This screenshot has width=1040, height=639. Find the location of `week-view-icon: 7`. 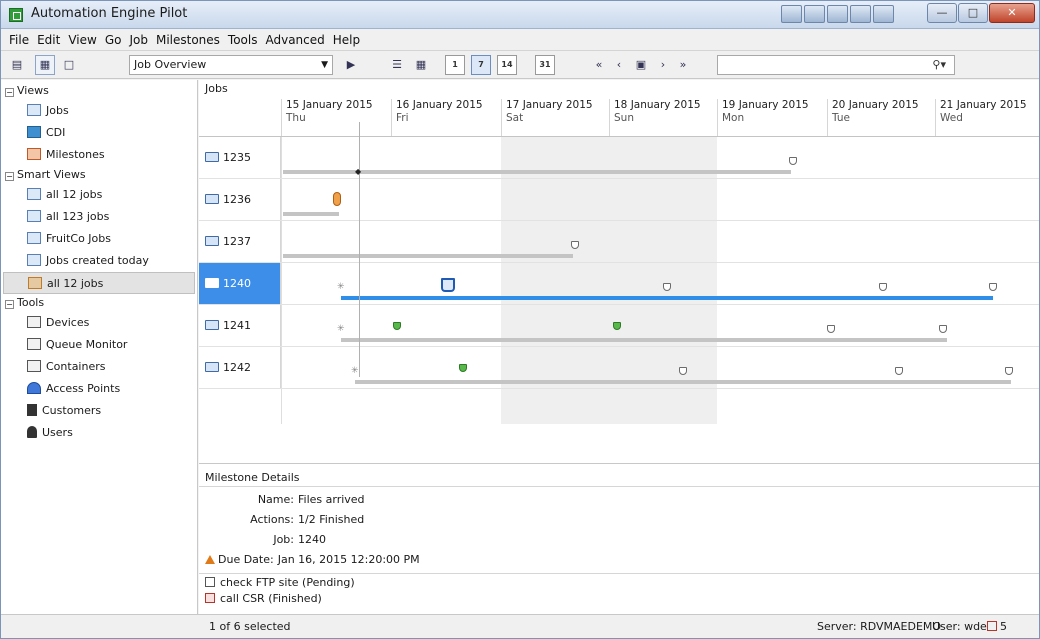

week-view-icon: 7 is located at coordinates (481, 65).